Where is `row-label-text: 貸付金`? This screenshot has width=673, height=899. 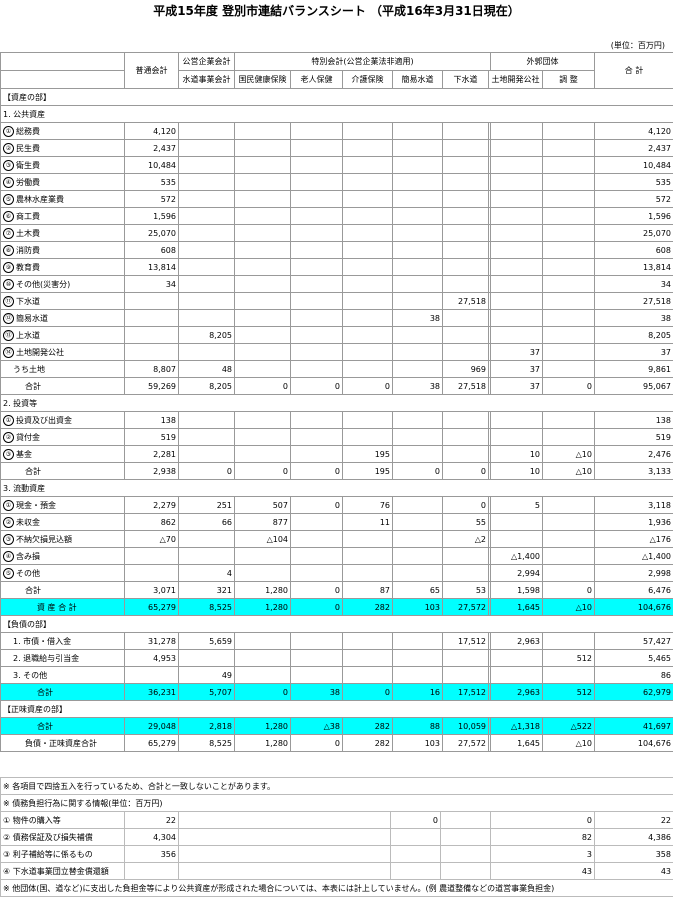
row-label-text: 貸付金 is located at coordinates (28, 437).